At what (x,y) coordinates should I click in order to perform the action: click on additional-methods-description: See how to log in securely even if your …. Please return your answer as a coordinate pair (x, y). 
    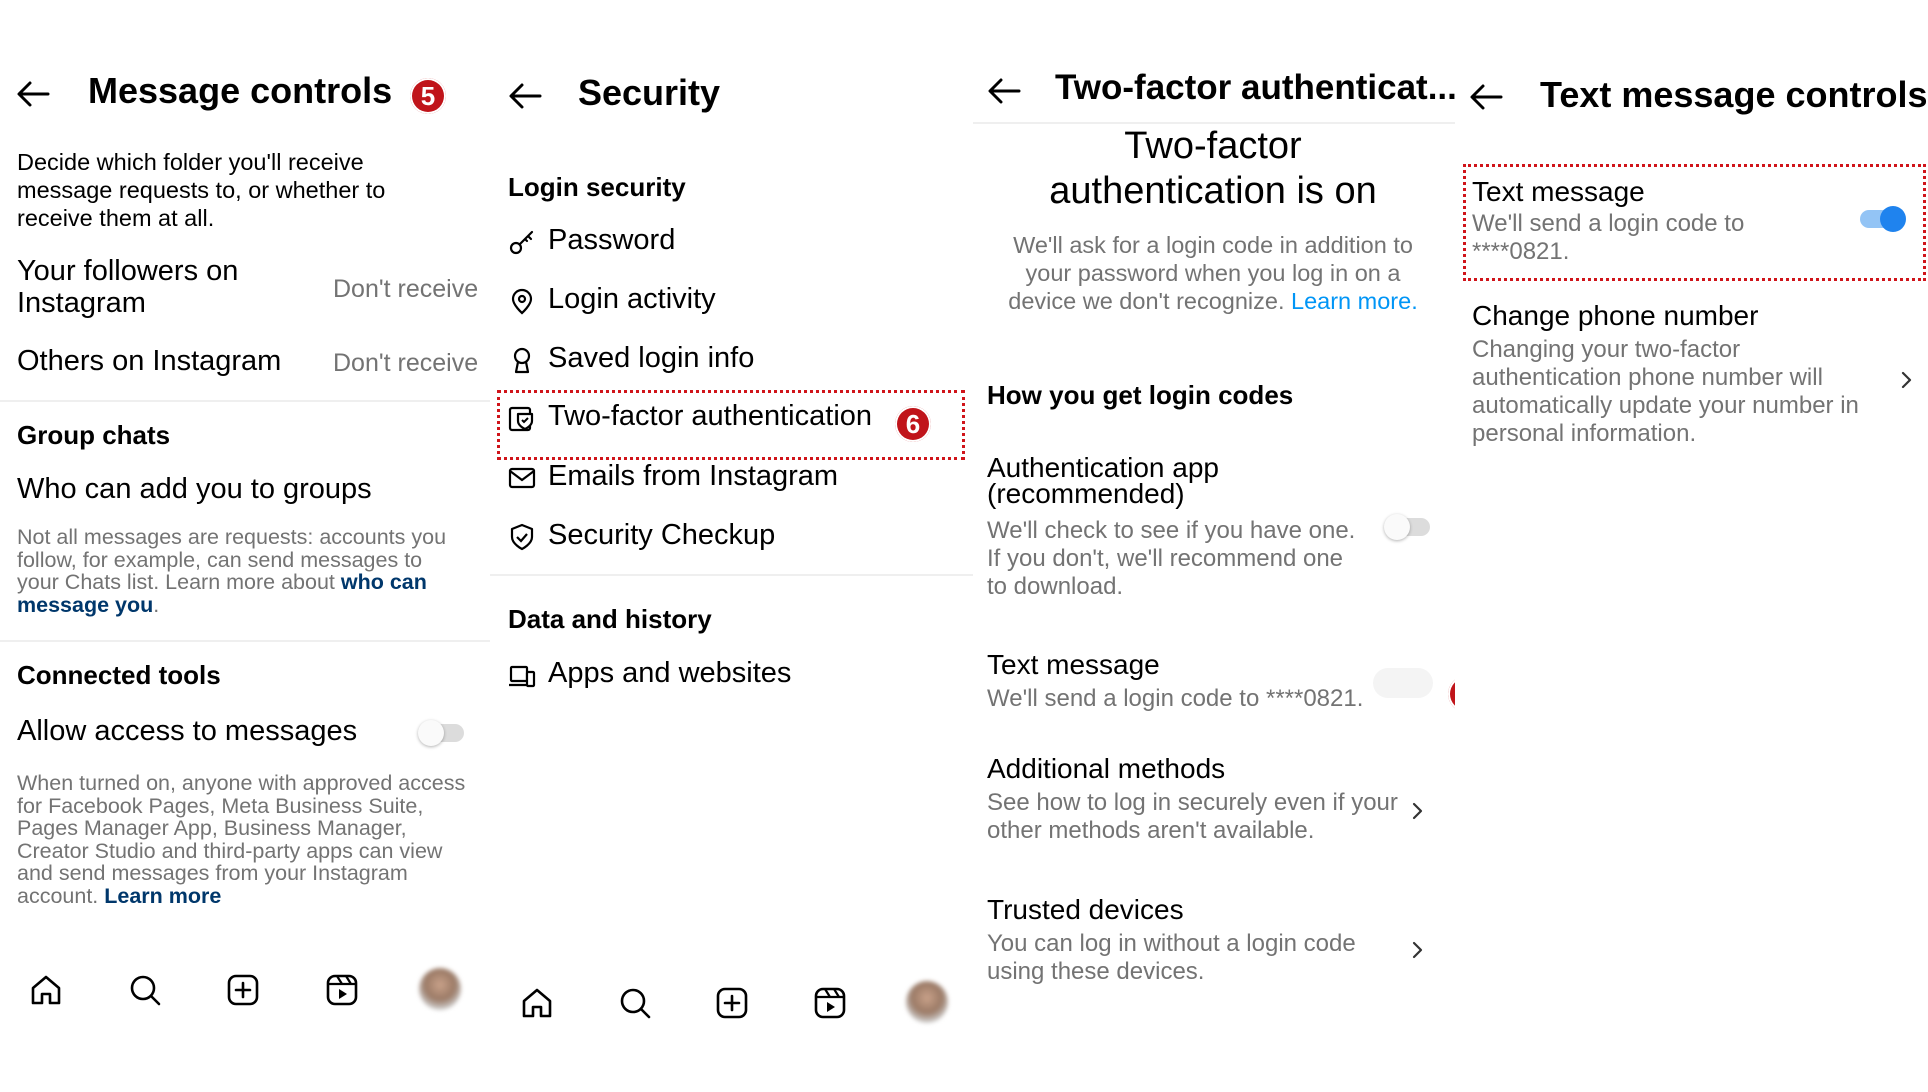
    Looking at the image, I should click on (1192, 816).